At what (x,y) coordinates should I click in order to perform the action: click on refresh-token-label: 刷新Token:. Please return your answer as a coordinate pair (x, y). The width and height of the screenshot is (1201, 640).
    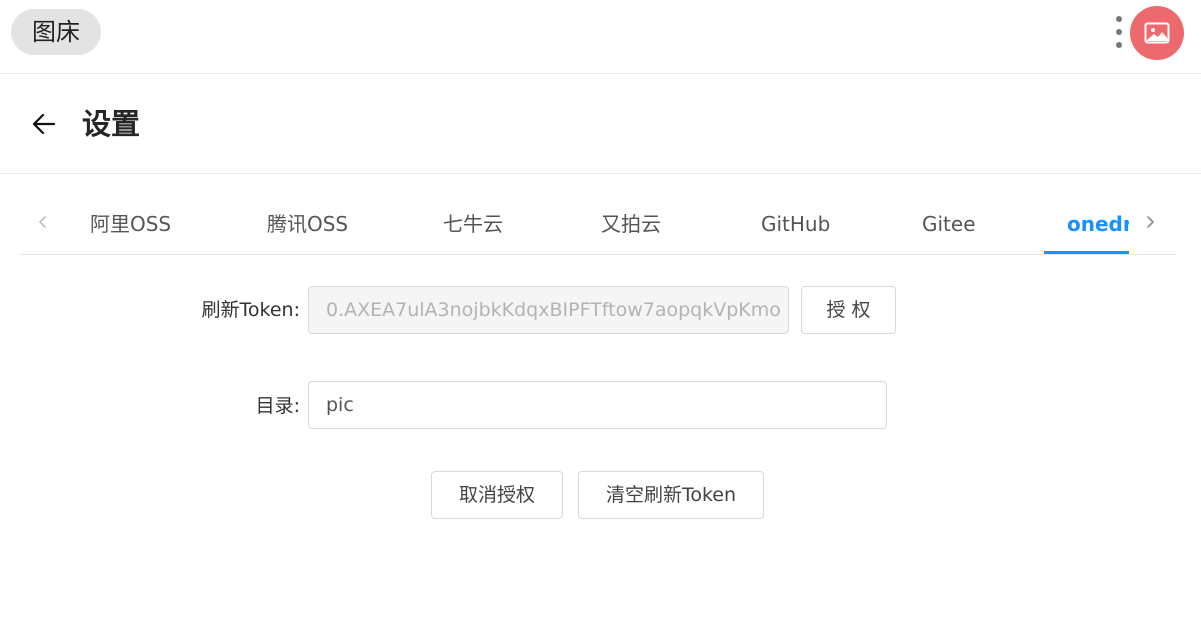
    Looking at the image, I should click on (250, 310).